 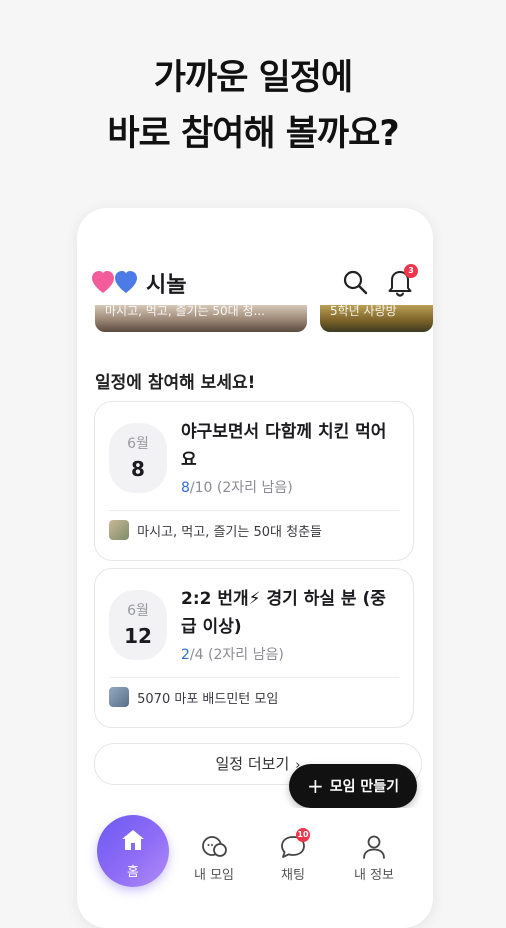 I want to click on headline-line-2: 바로 참여해 볼까요?, so click(x=253, y=134).